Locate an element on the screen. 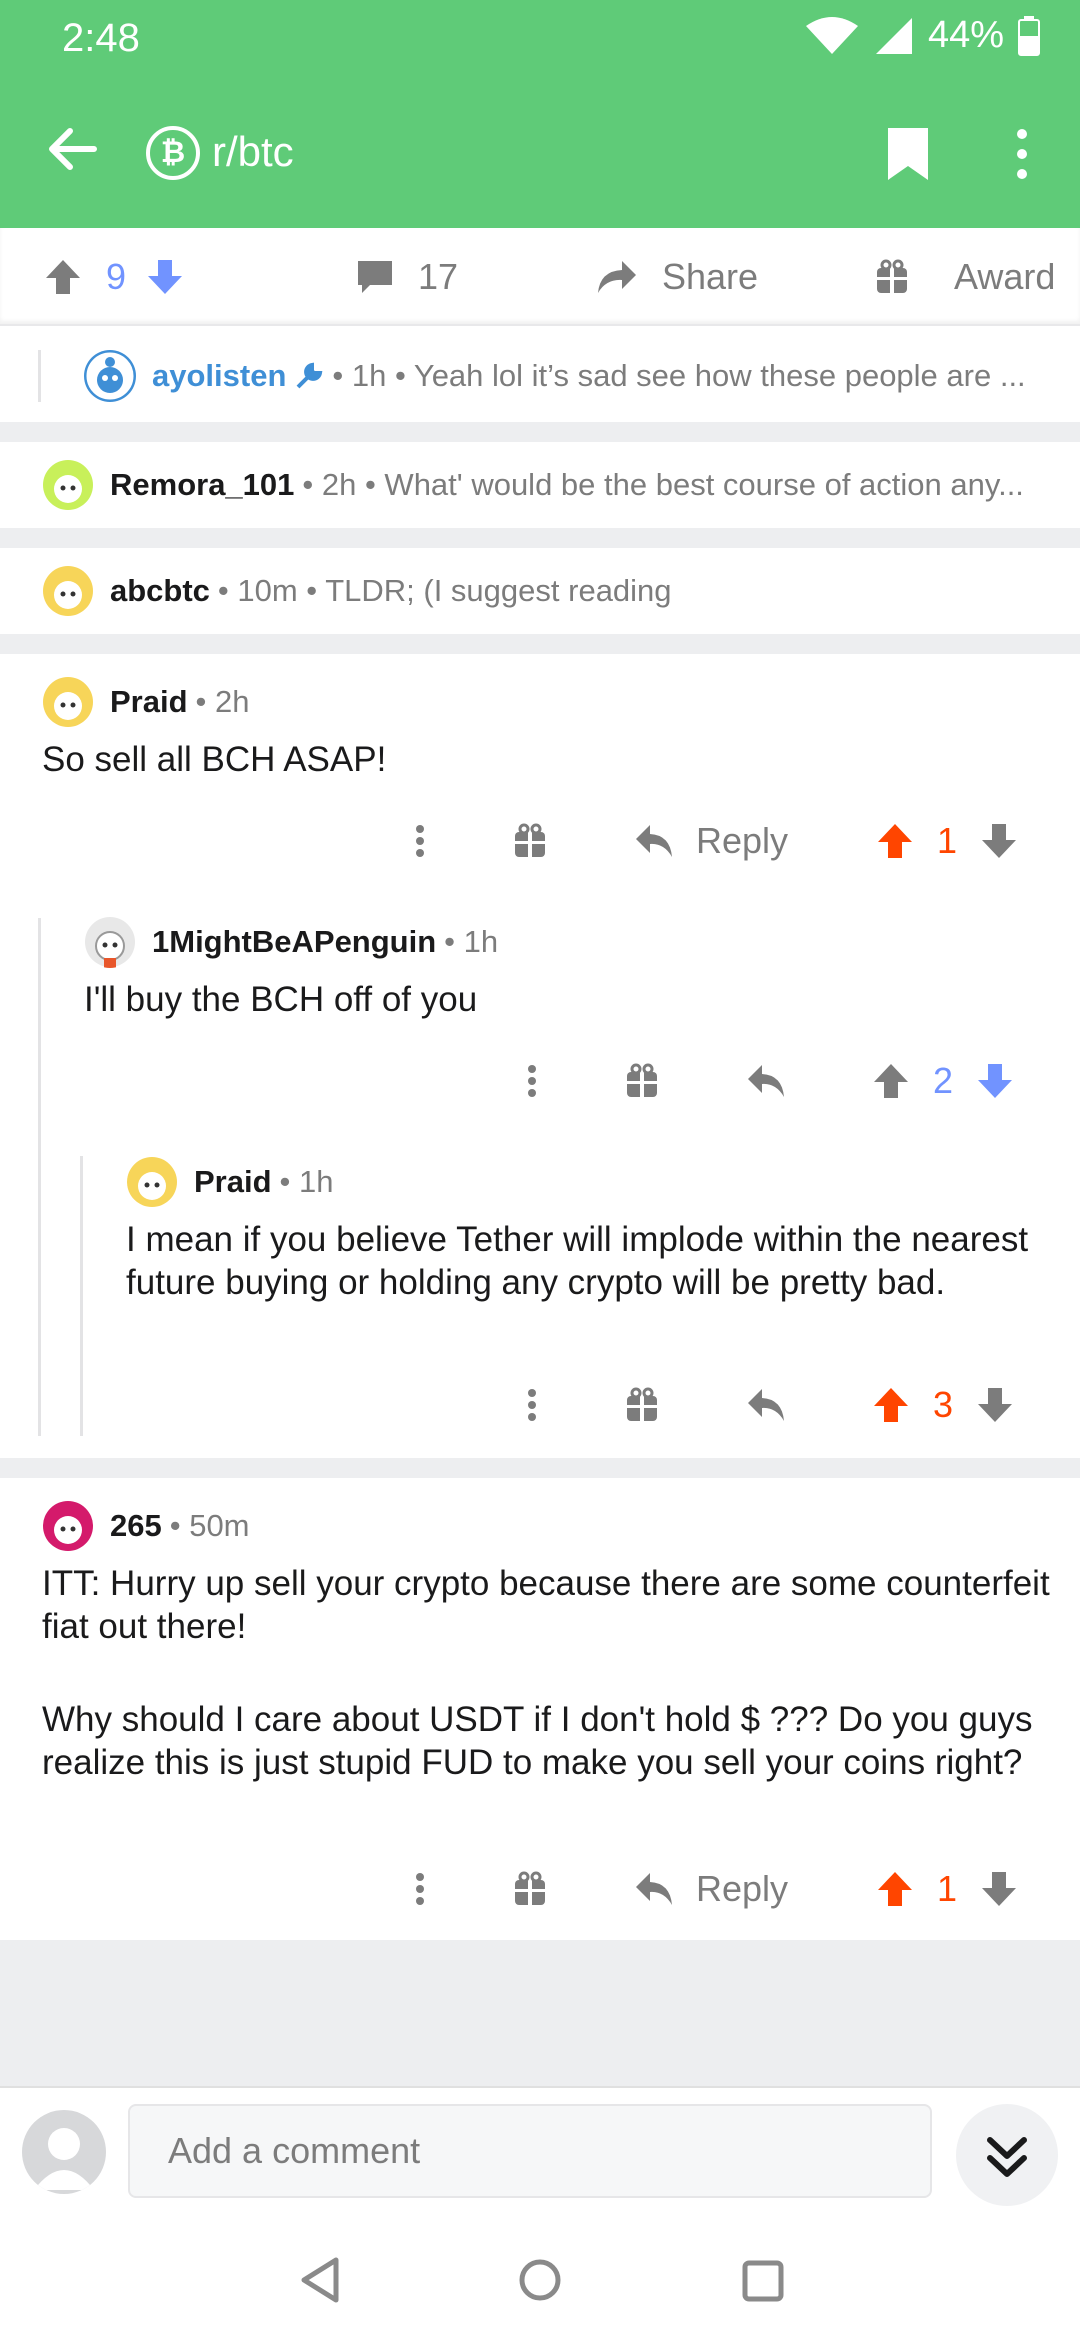  post-vote-group: 9 is located at coordinates (114, 277).